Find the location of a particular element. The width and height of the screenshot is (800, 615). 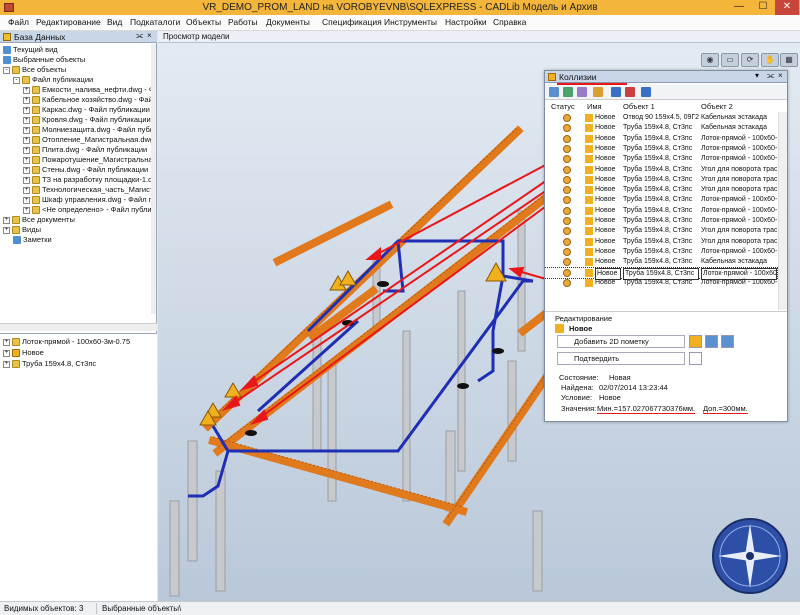

eye-icon: ◉ is located at coordinates (710, 60).